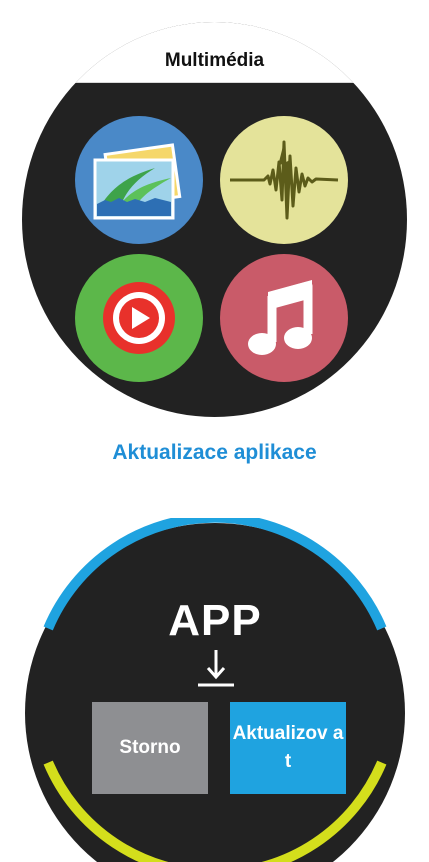 Image resolution: width=429 pixels, height=862 pixels. I want to click on cancel-button-label: Storno, so click(150, 747).